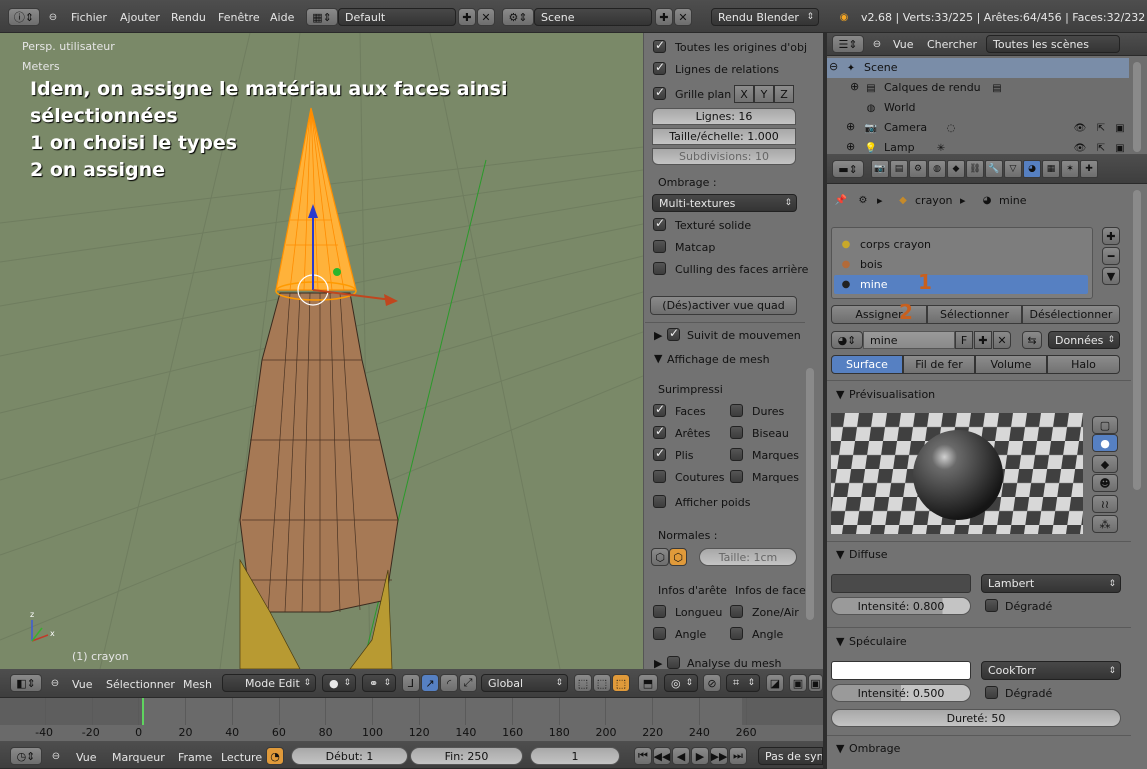 The image size is (1147, 769). What do you see at coordinates (994, 169) in the screenshot?
I see `modifiers-tab-icon: 🔧` at bounding box center [994, 169].